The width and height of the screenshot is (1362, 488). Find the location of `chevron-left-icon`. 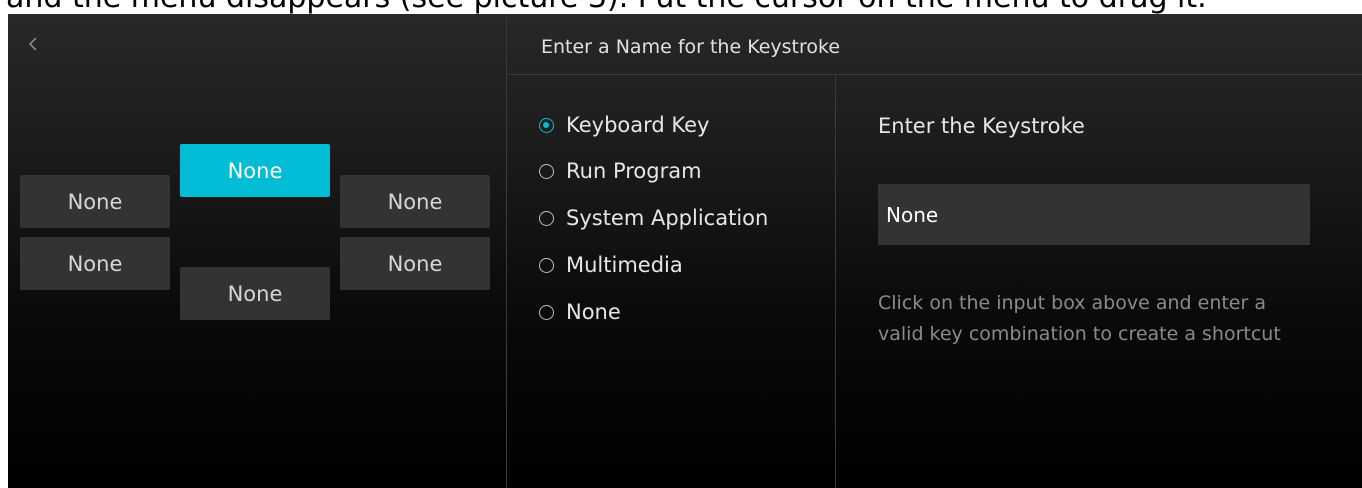

chevron-left-icon is located at coordinates (34, 44).